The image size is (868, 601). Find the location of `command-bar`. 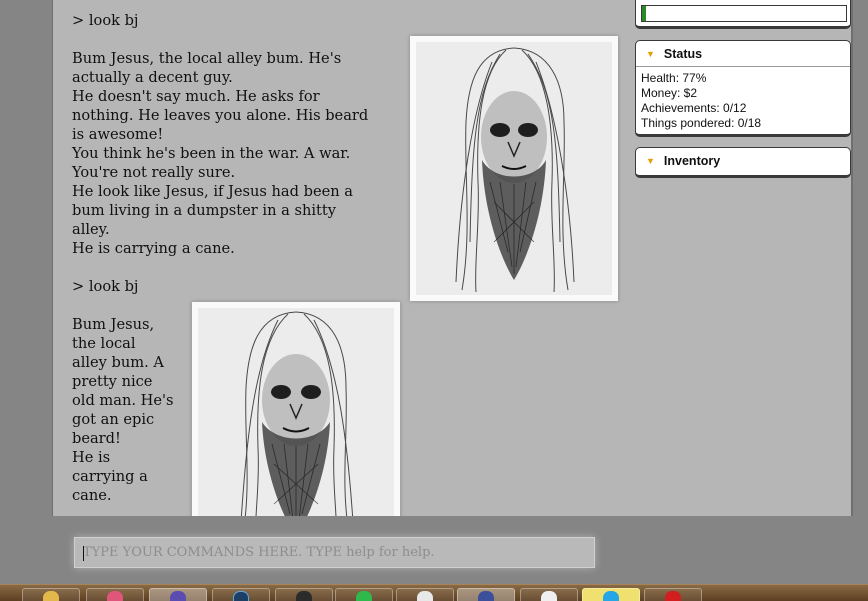

command-bar is located at coordinates (334, 552).